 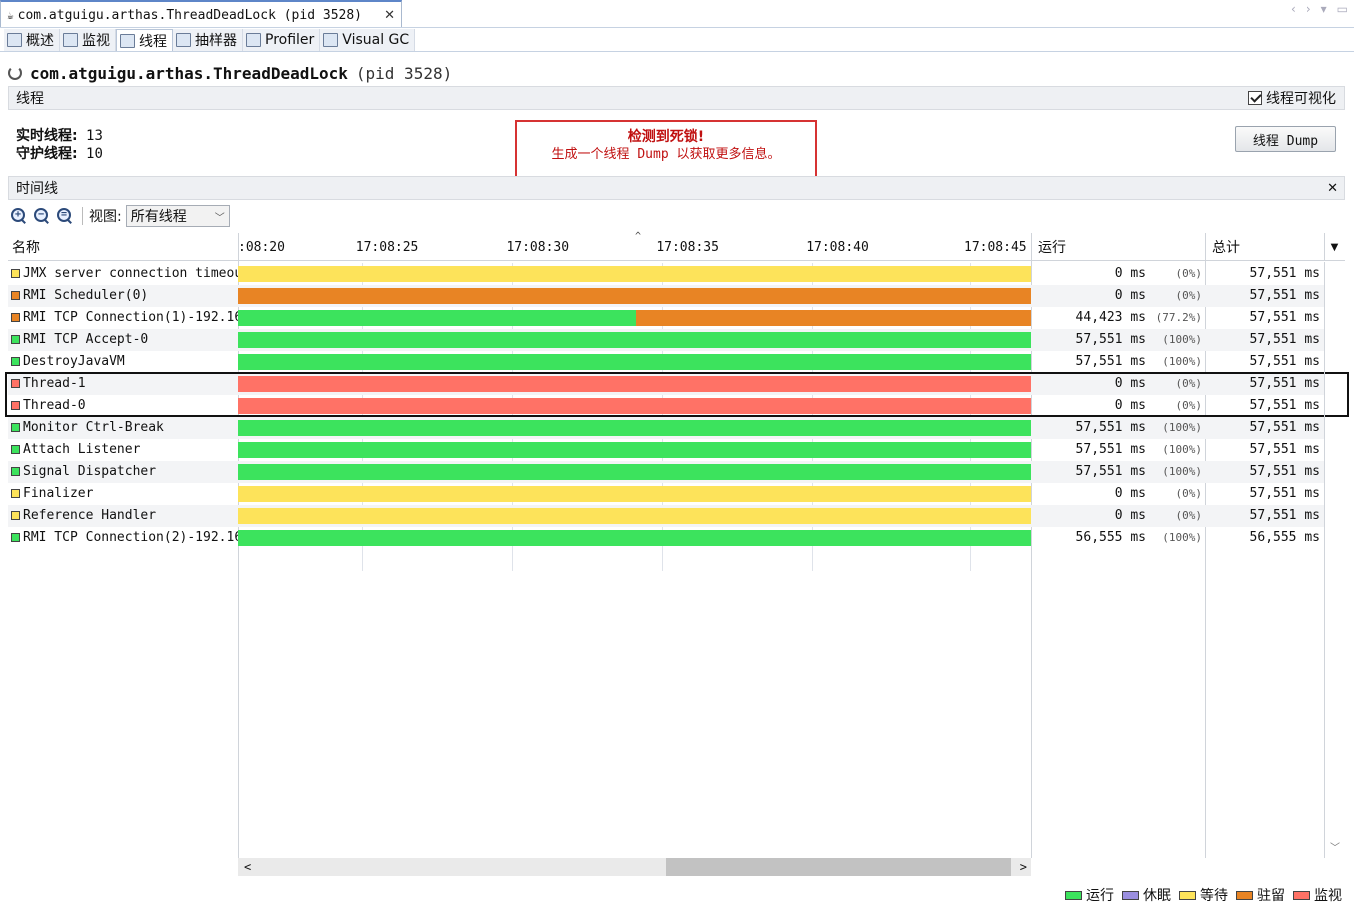 I want to click on legend-label: 等待, so click(x=1214, y=896).